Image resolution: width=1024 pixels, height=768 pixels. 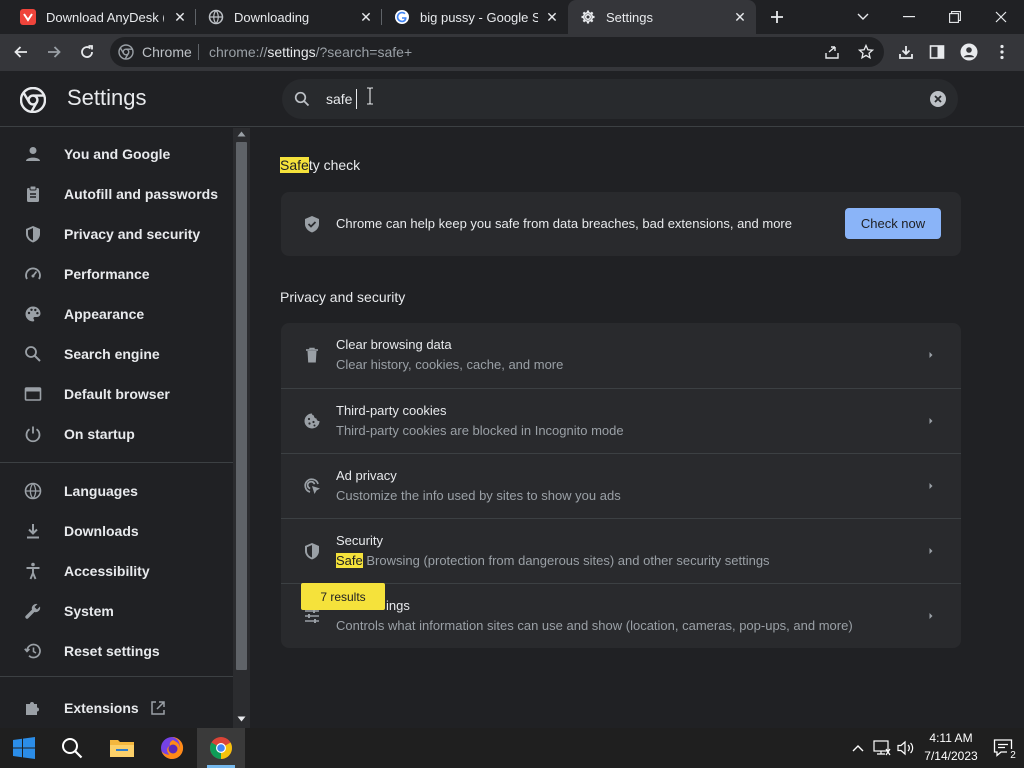 I want to click on browser-toolbar: Chrome chrome://settings/?search=safe+, so click(x=512, y=52).